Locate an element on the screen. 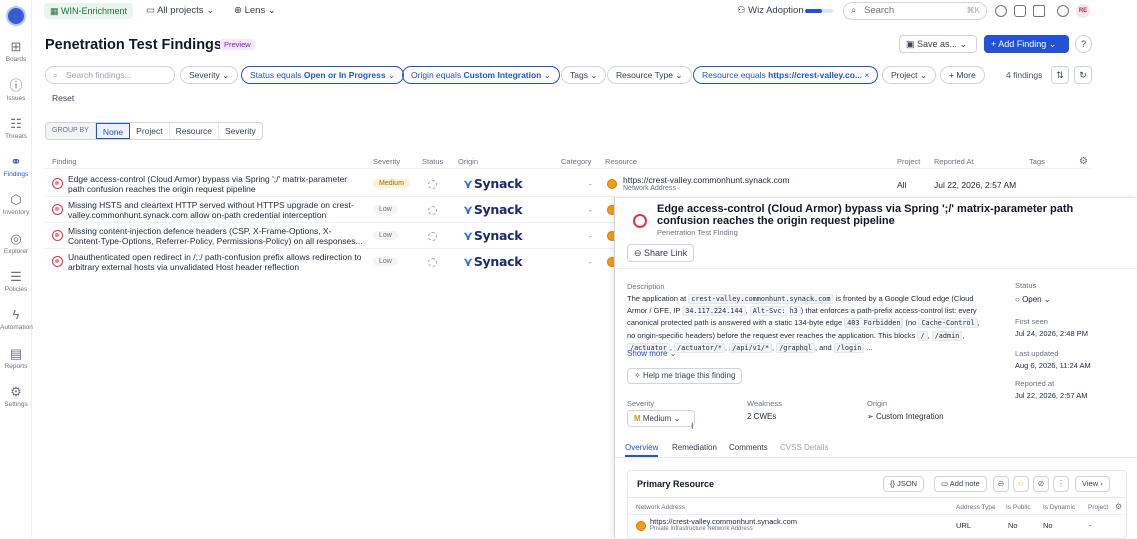  group-by-severity: Severity is located at coordinates (240, 131).